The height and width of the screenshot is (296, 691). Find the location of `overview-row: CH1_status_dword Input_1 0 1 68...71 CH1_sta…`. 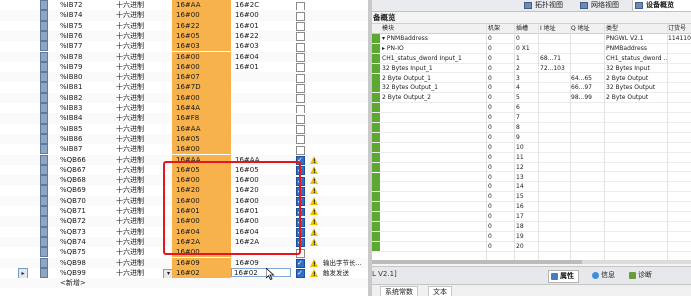

overview-row: CH1_status_dword Input_1 0 1 68...71 CH1_sta… is located at coordinates (531, 58).